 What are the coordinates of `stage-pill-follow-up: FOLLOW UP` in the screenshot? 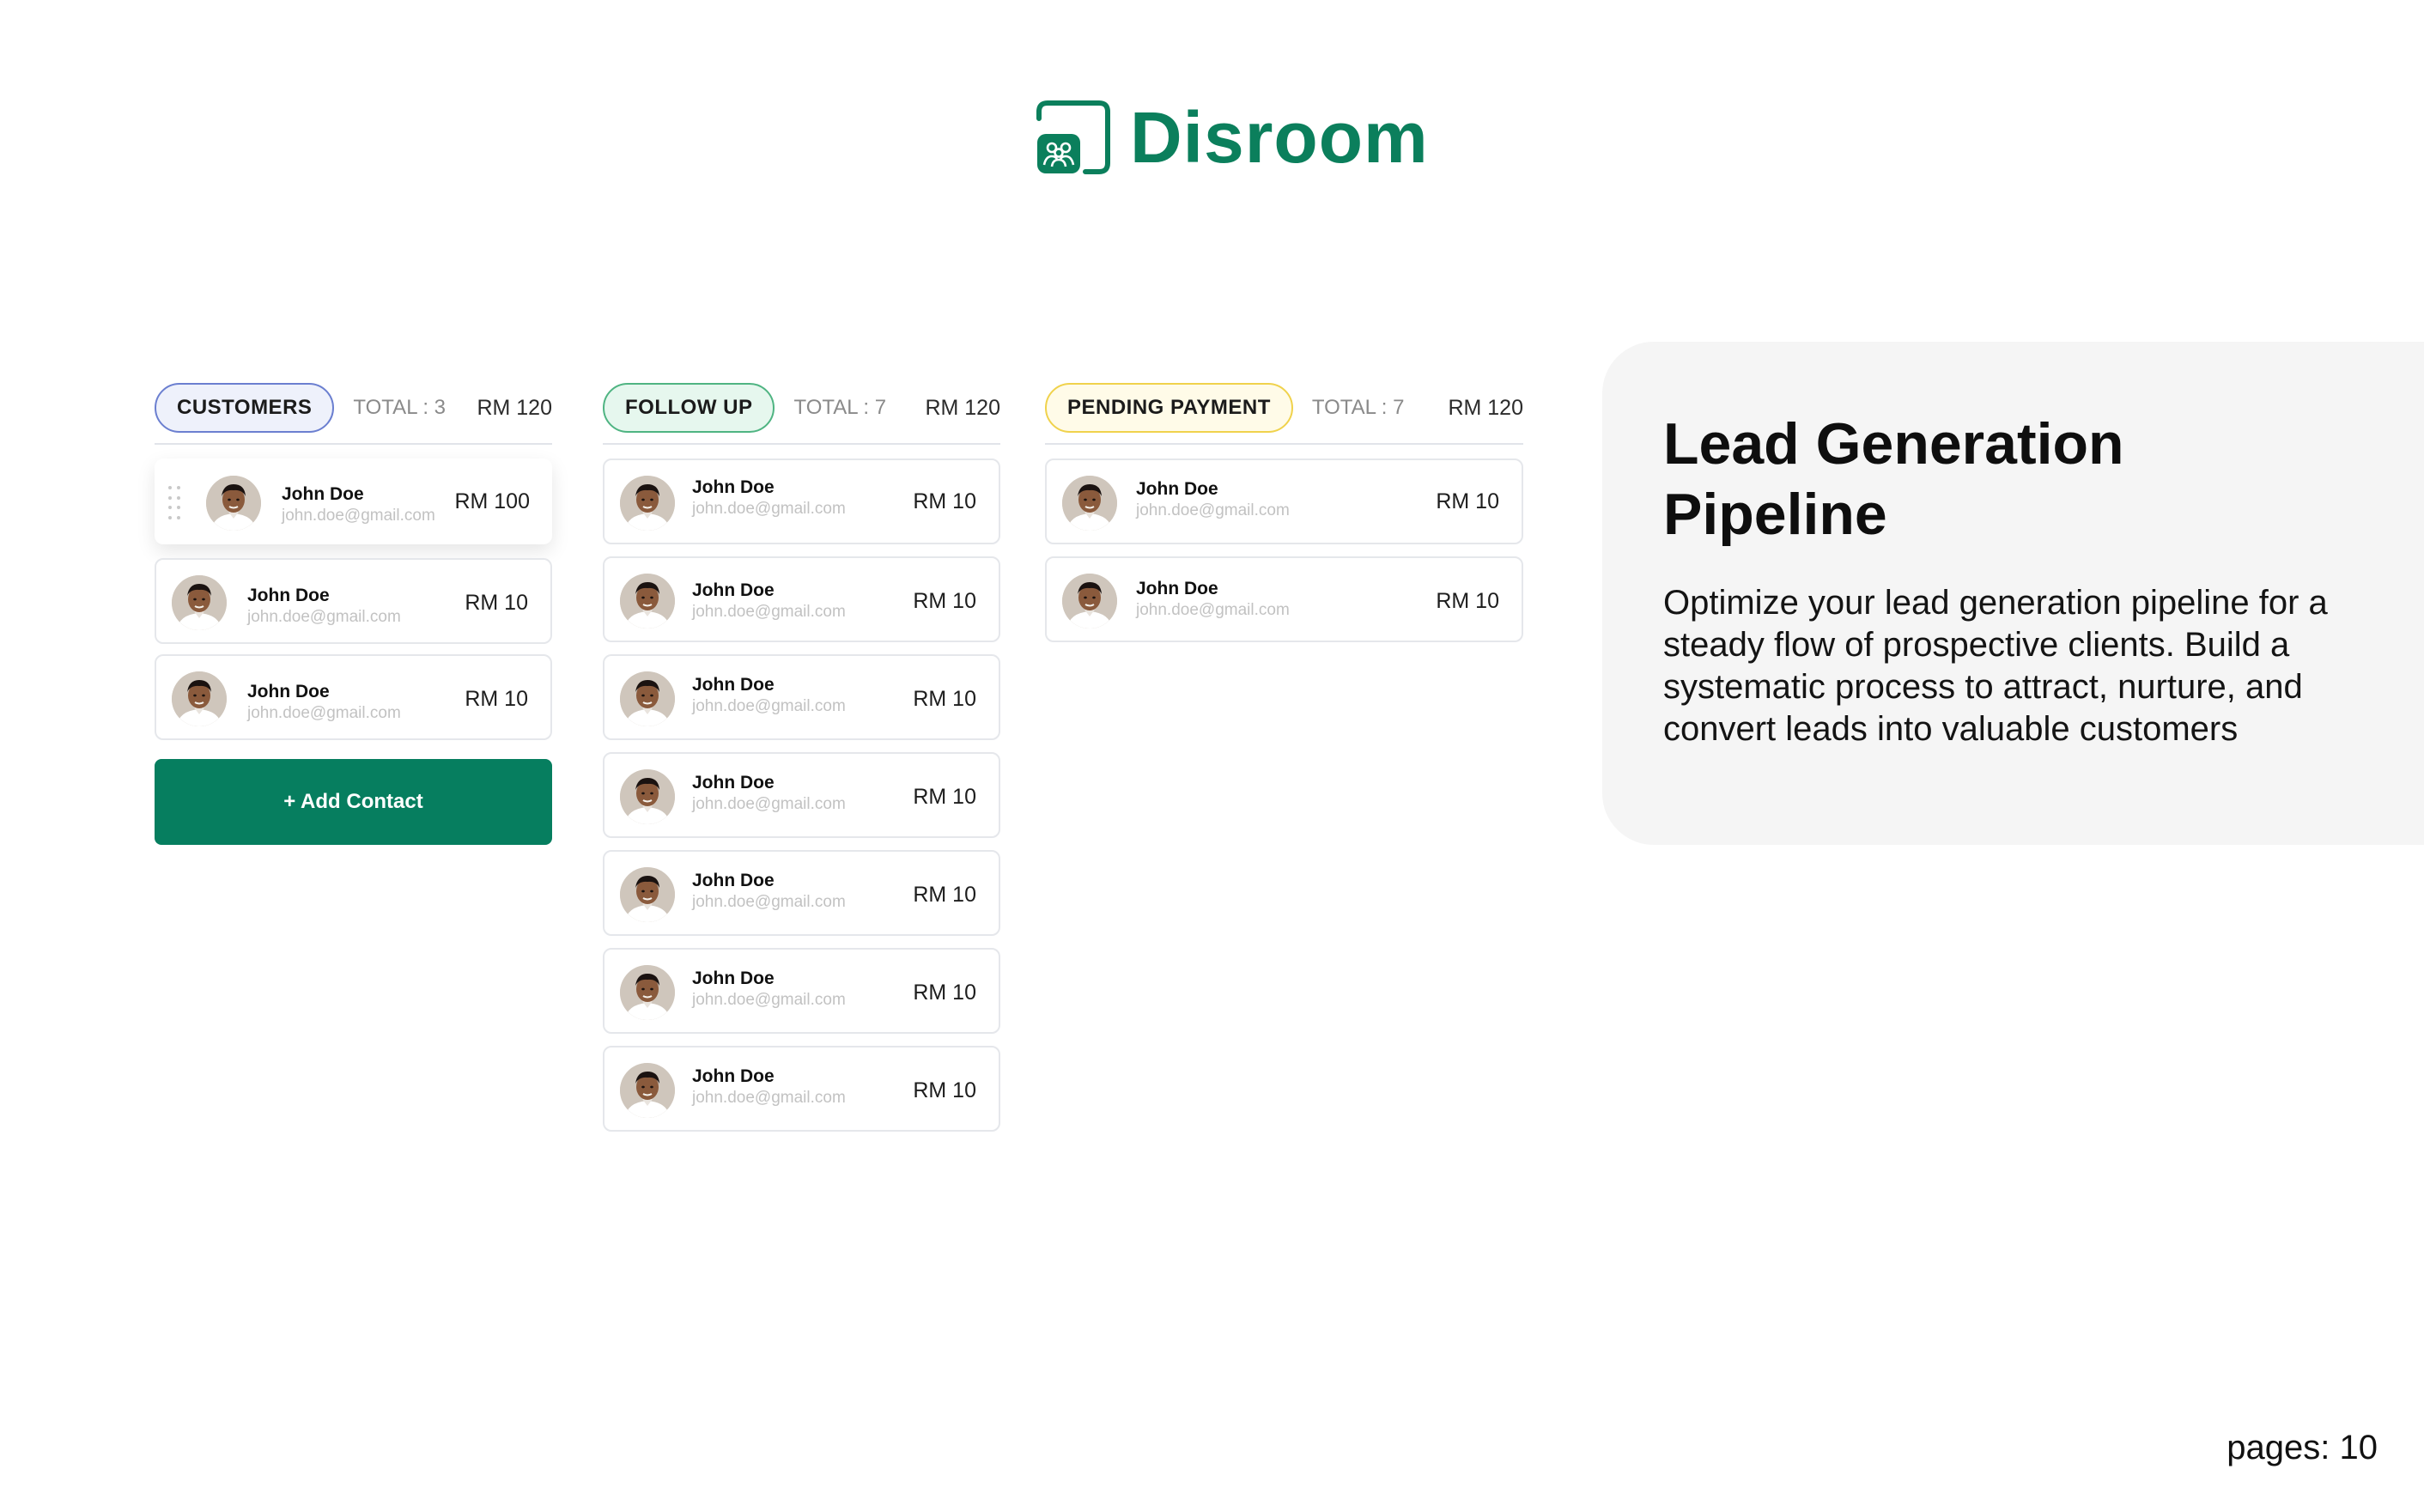 It's located at (689, 408).